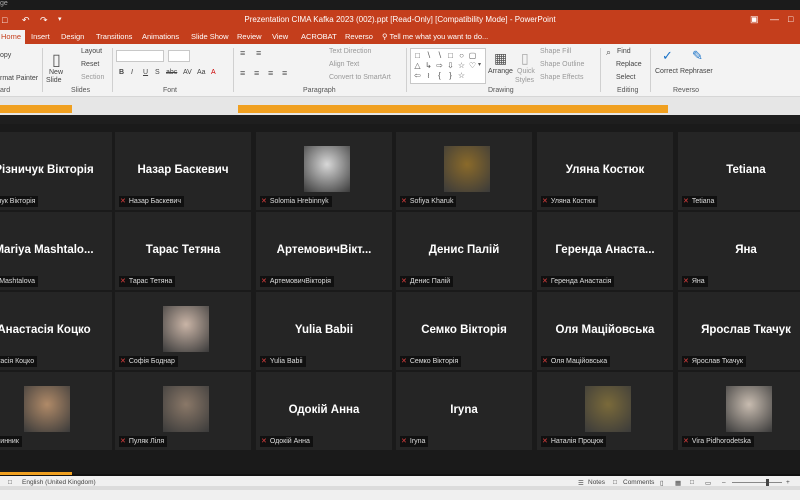 The height and width of the screenshot is (500, 800). Describe the element at coordinates (500, 71) in the screenshot. I see `arrange-button: Arrange` at that location.